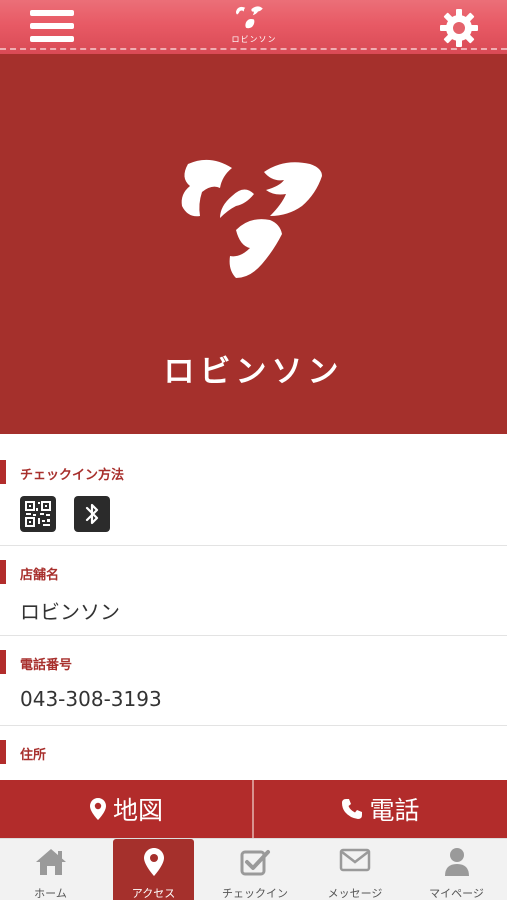 This screenshot has height=900, width=507. I want to click on map-button: 地図, so click(126, 809).